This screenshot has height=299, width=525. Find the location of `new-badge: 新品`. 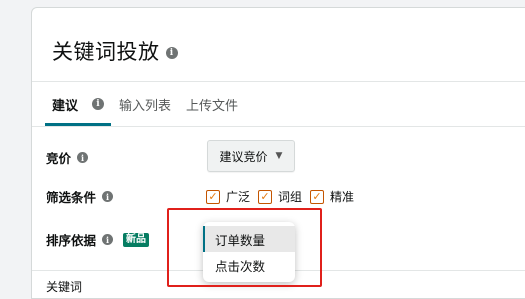

new-badge: 新品 is located at coordinates (136, 239).